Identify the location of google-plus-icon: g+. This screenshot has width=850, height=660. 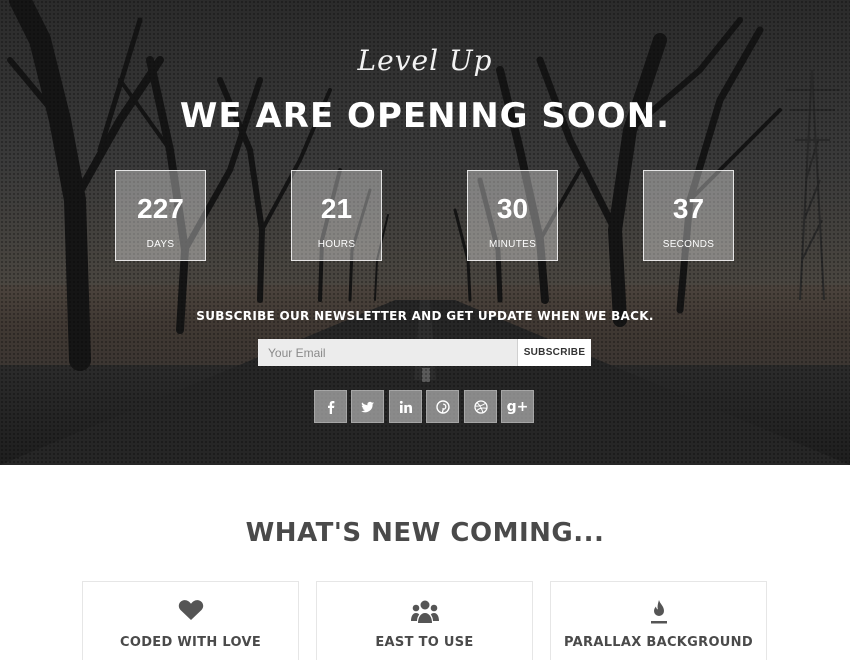
(517, 406).